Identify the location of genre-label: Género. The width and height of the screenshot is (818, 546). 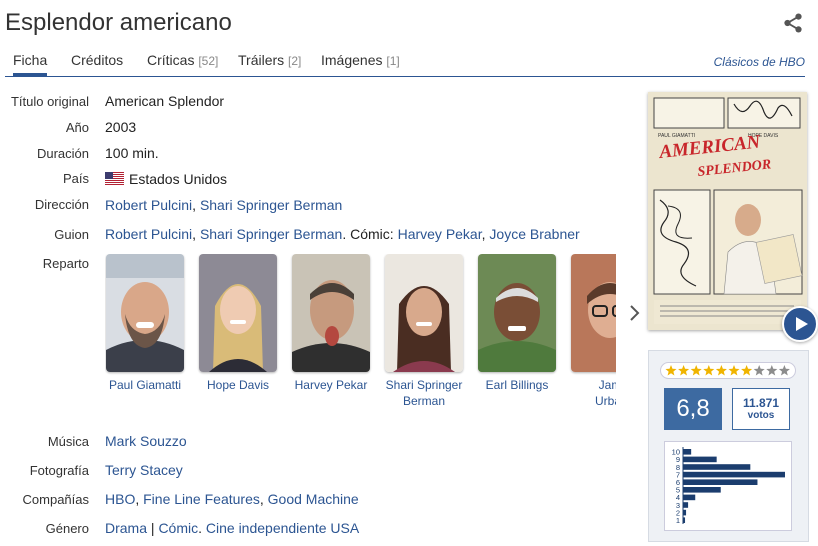
(67, 528).